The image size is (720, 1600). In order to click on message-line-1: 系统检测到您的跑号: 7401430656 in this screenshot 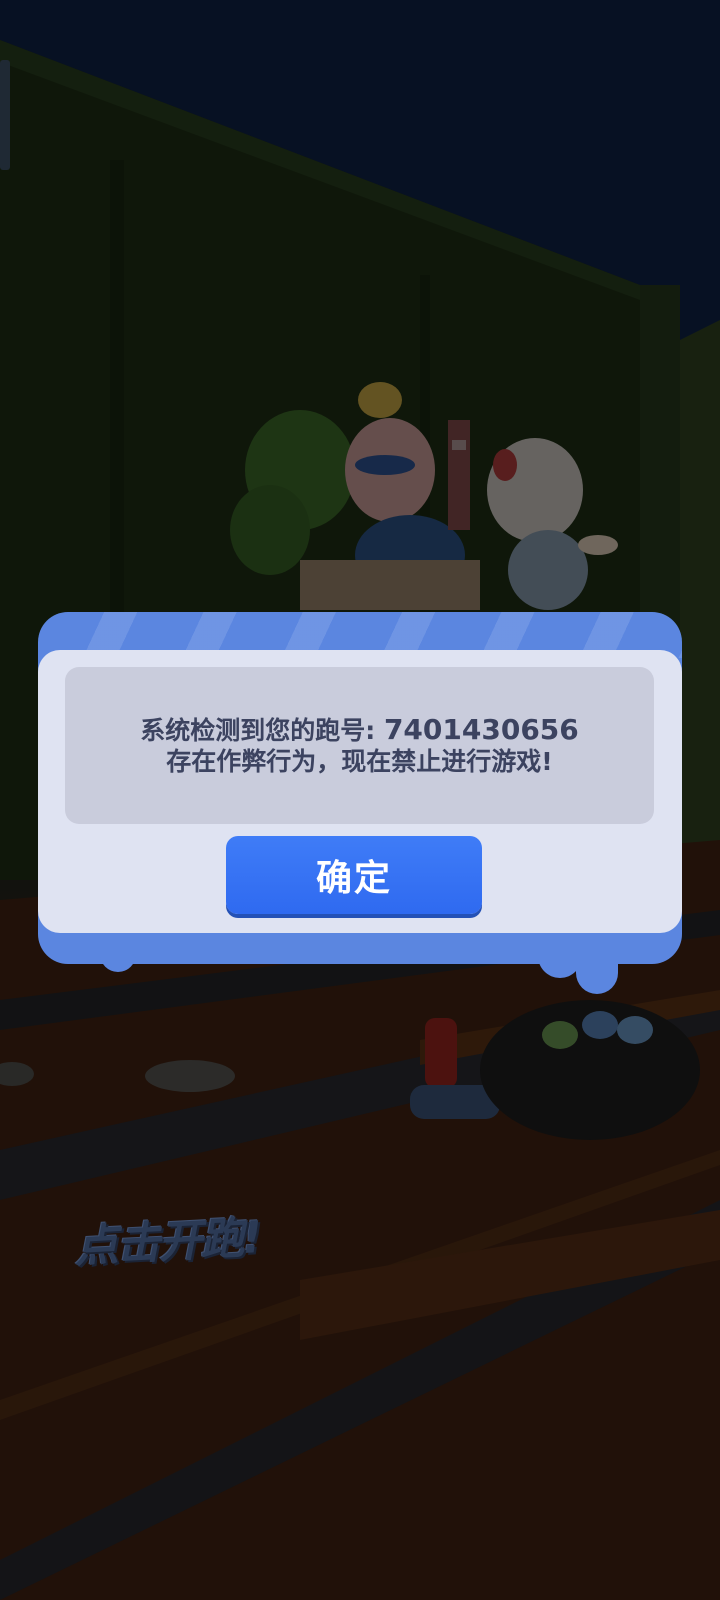, I will do `click(359, 730)`.